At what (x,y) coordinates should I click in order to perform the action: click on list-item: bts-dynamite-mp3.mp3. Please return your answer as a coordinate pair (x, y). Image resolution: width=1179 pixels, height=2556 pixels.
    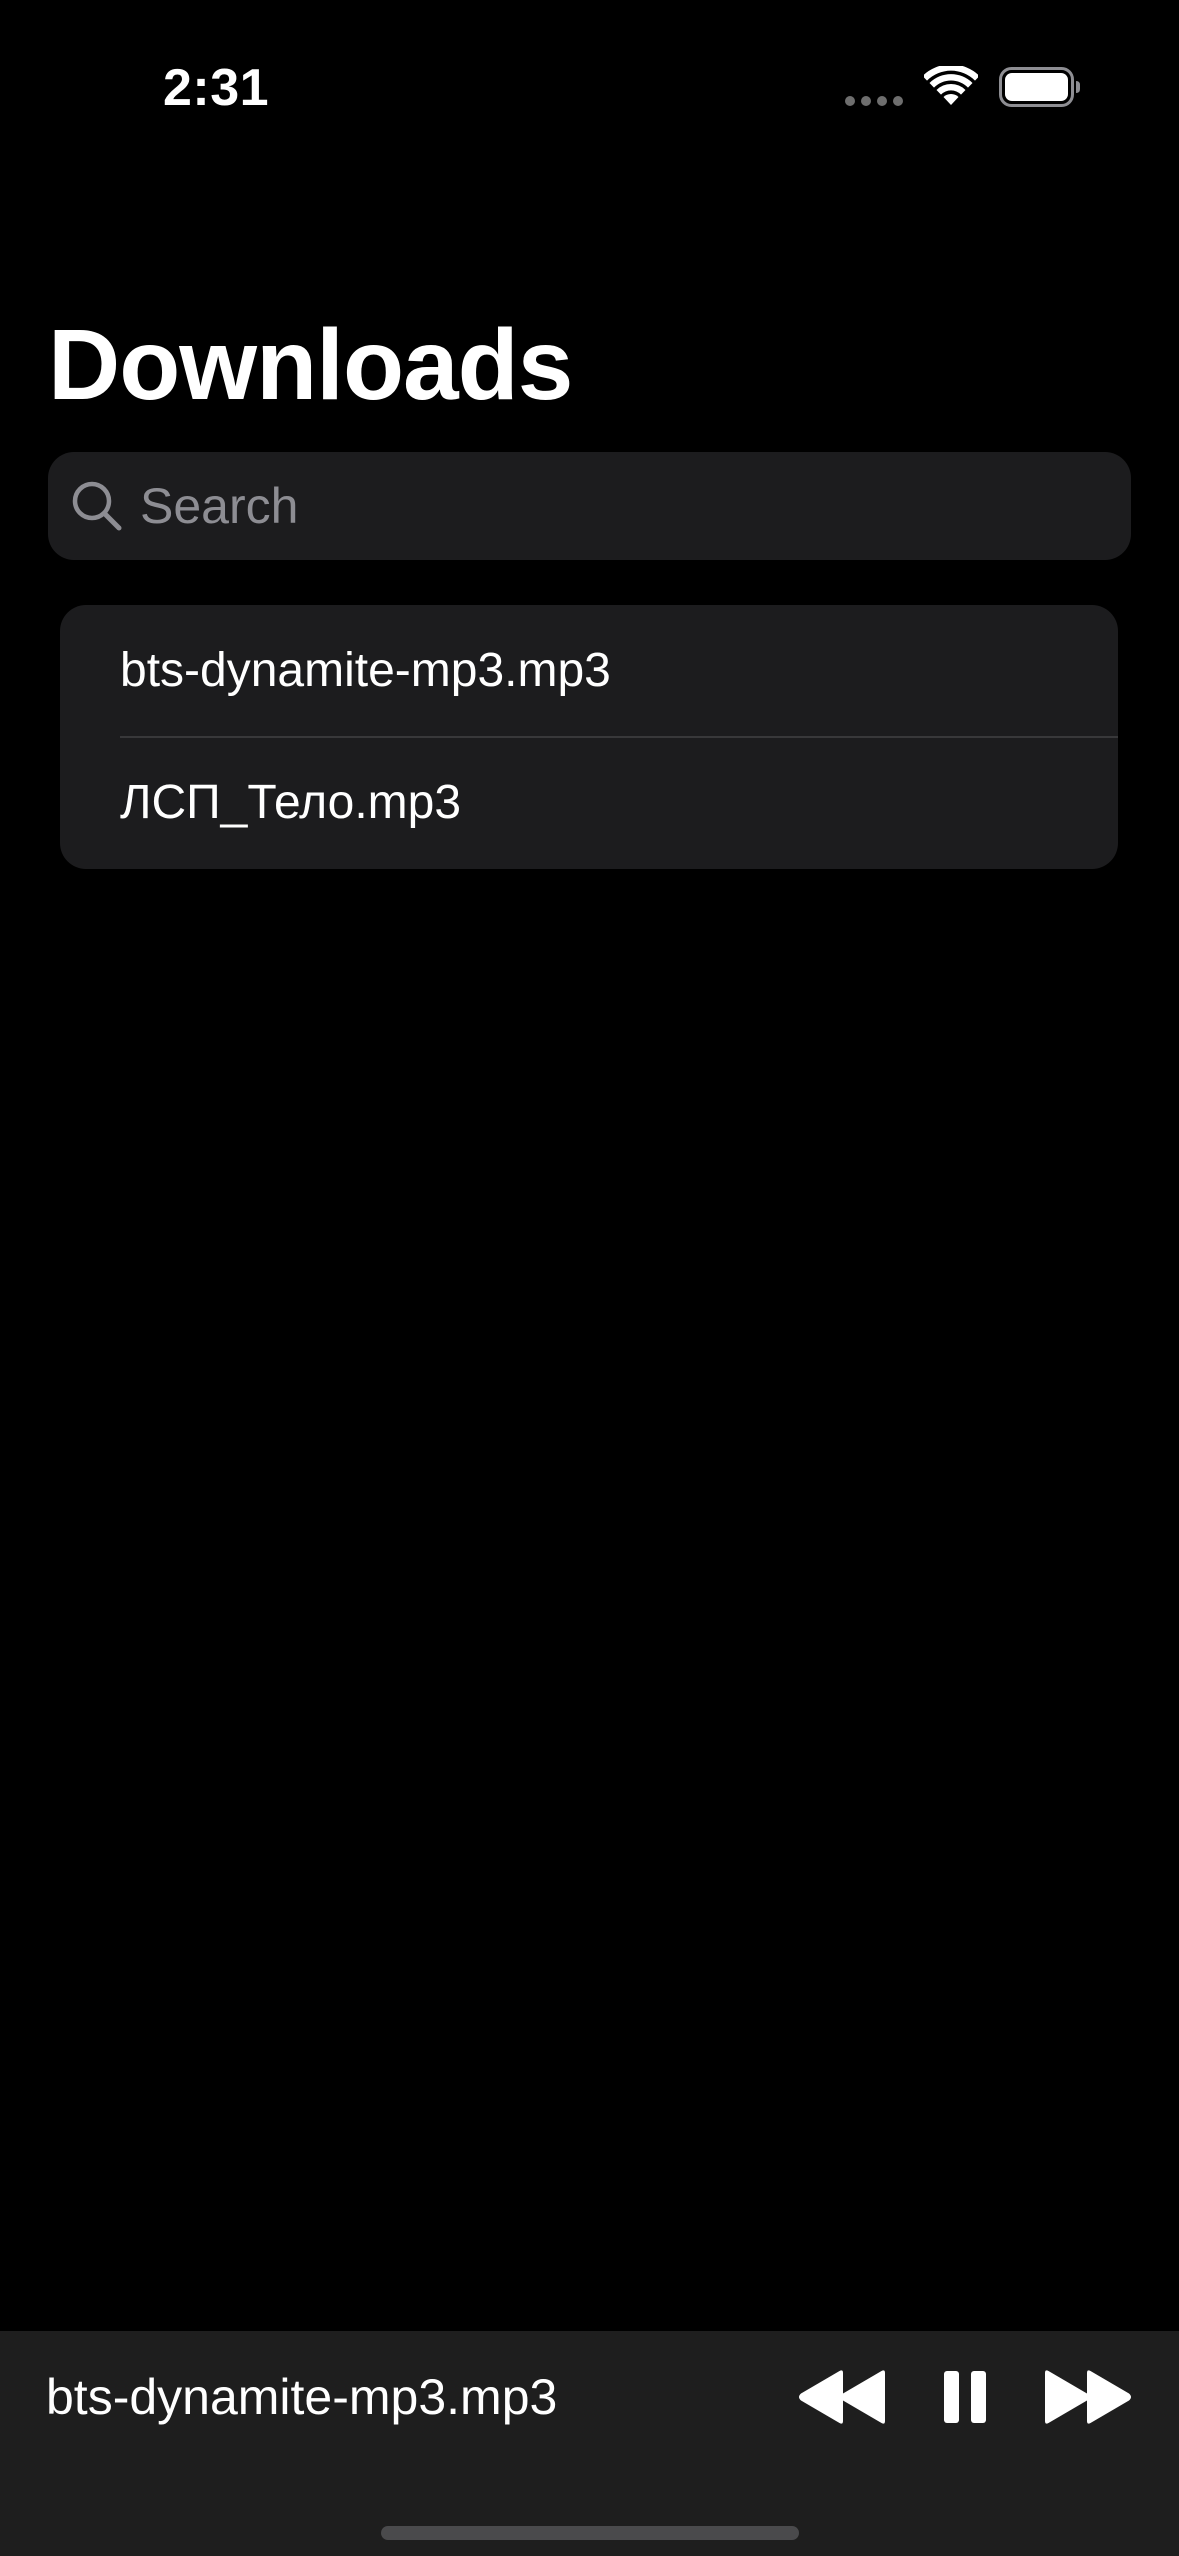
    Looking at the image, I should click on (589, 671).